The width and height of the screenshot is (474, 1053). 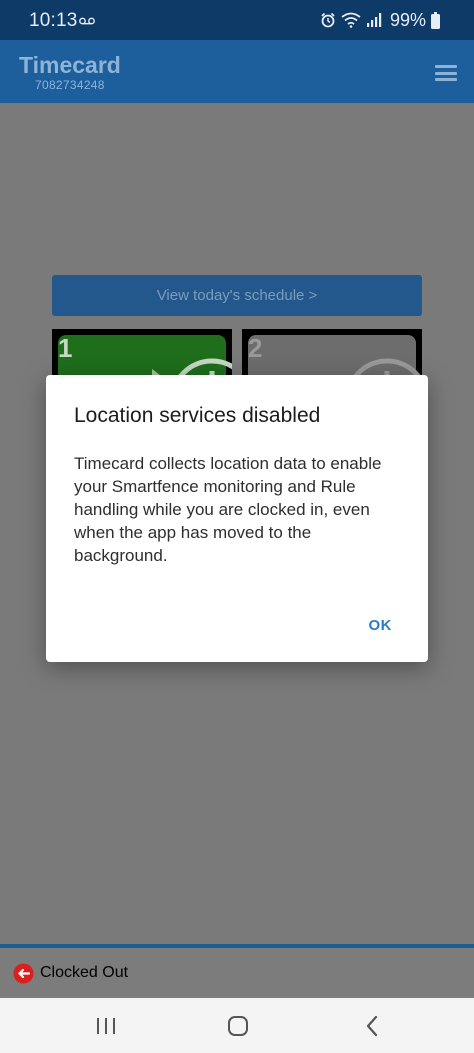 I want to click on system-navigation-bar, so click(x=237, y=1025).